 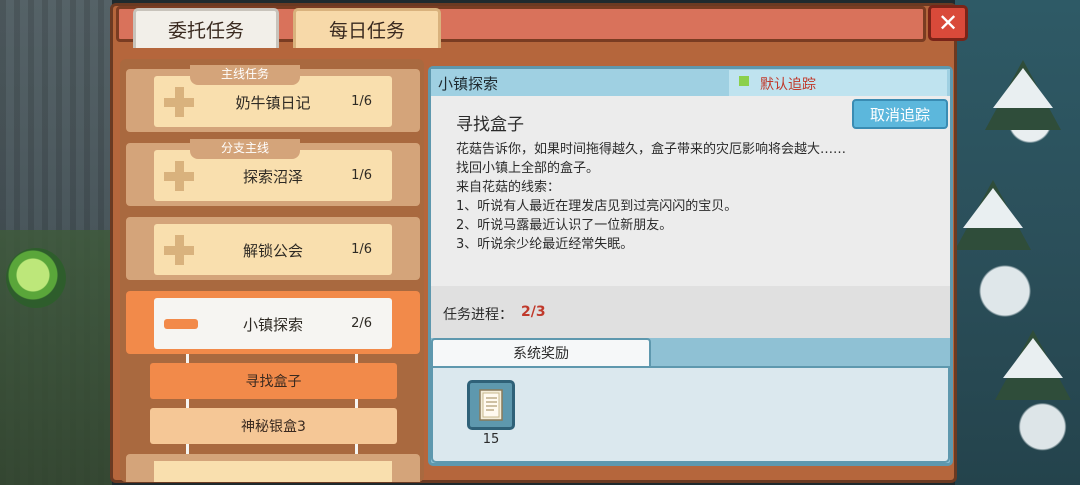 I want to click on detail-quest-name: 寻找盒子, so click(x=490, y=125).